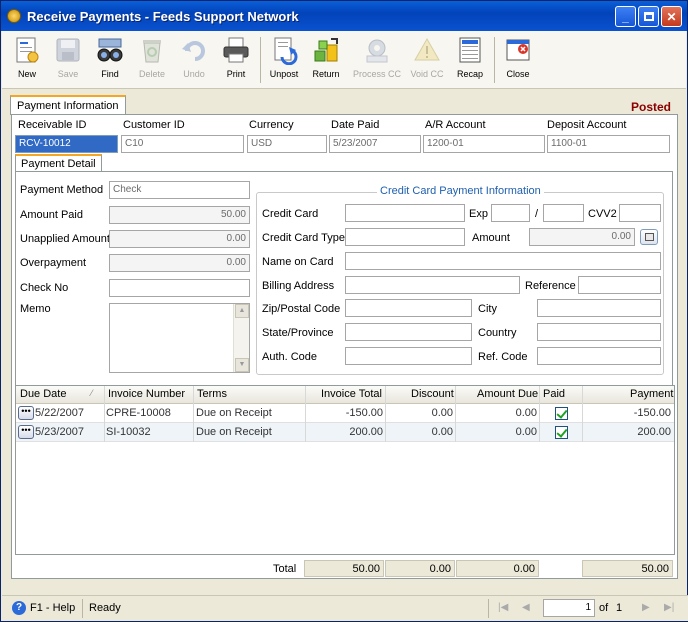 This screenshot has width=688, height=622. Describe the element at coordinates (554, 394) in the screenshot. I see `col-paid: Paid` at that location.